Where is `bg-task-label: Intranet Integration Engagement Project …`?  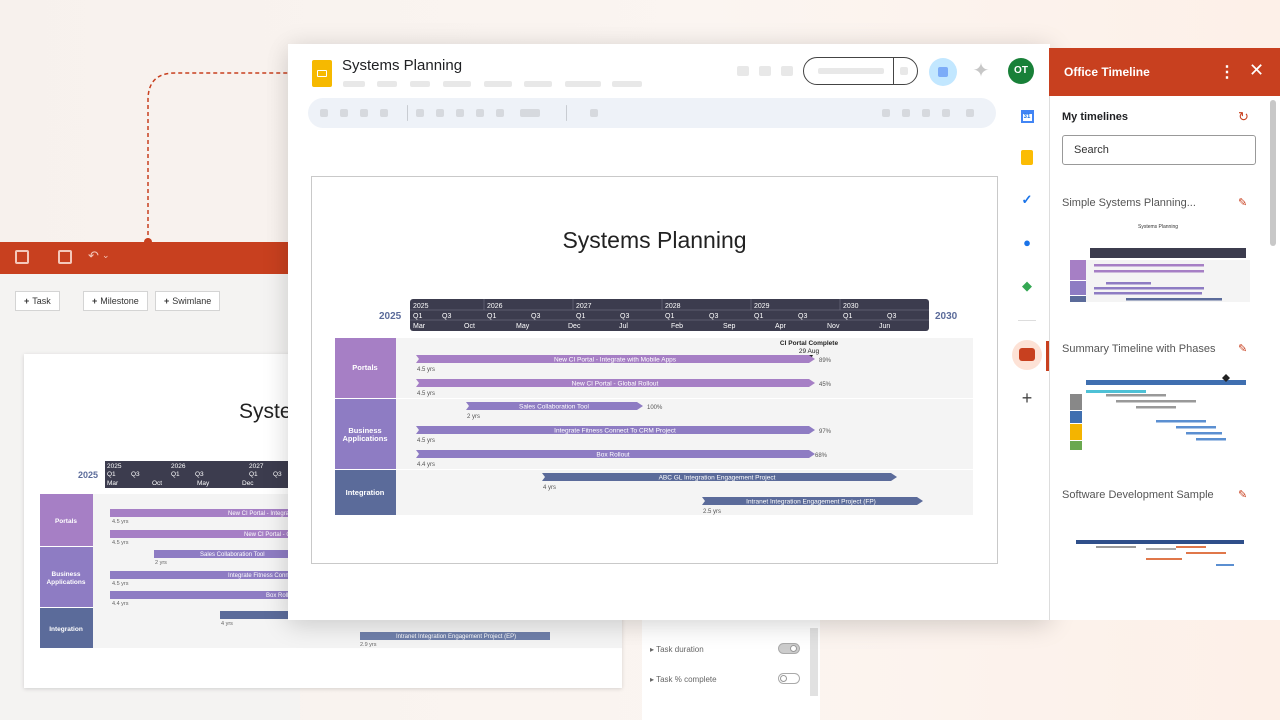 bg-task-label: Intranet Integration Engagement Project … is located at coordinates (456, 637).